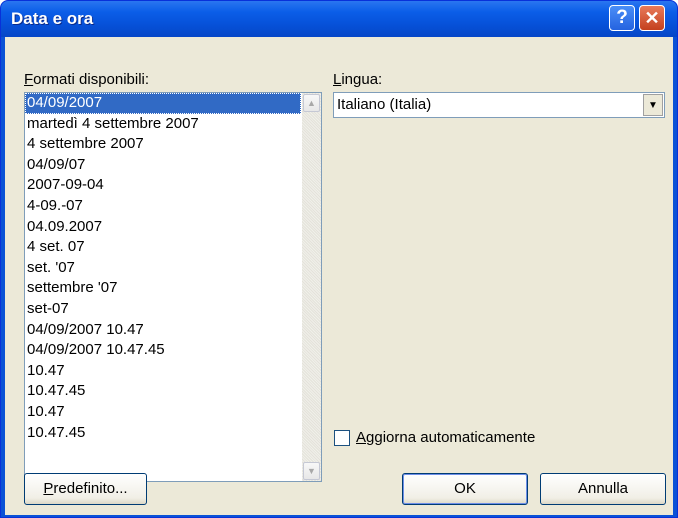 The width and height of the screenshot is (678, 518). I want to click on chevron-down-icon: ▼, so click(653, 105).